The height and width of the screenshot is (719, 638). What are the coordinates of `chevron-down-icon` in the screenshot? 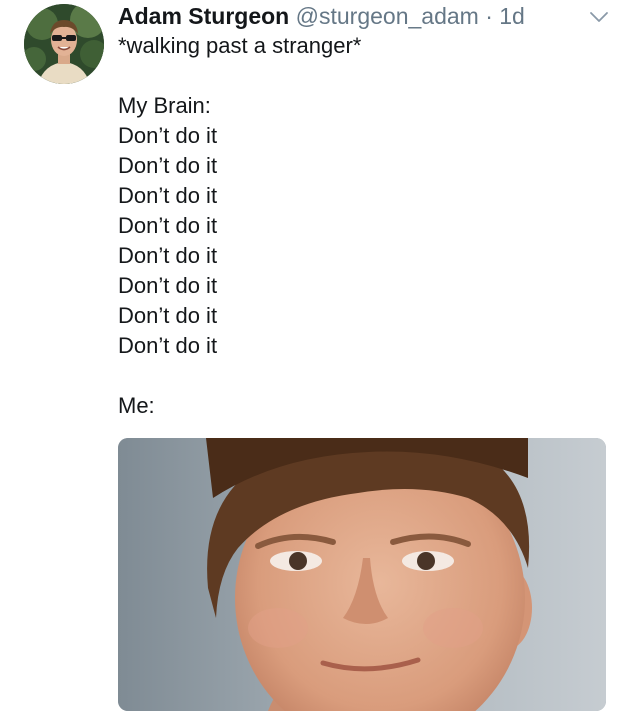 It's located at (599, 17).